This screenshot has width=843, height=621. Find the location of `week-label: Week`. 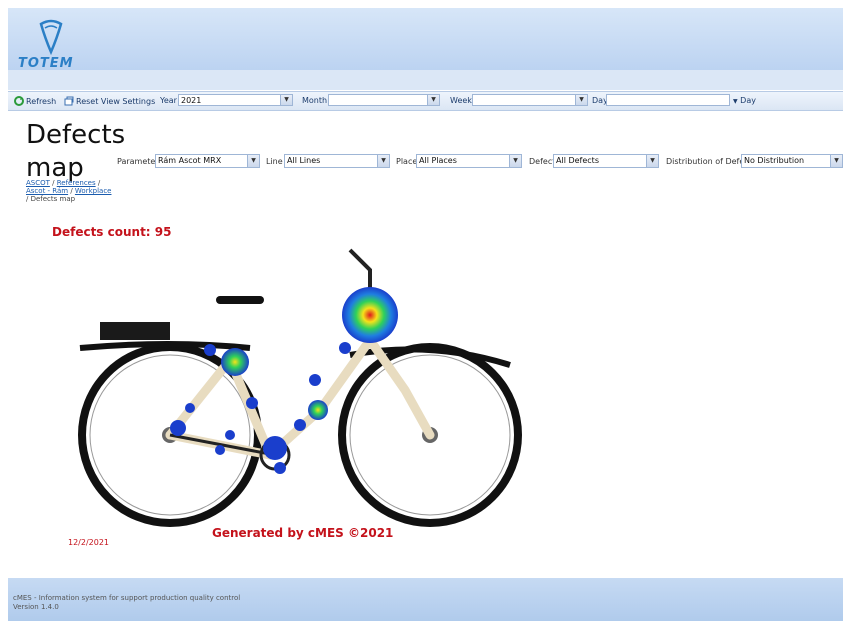

week-label: Week is located at coordinates (461, 100).